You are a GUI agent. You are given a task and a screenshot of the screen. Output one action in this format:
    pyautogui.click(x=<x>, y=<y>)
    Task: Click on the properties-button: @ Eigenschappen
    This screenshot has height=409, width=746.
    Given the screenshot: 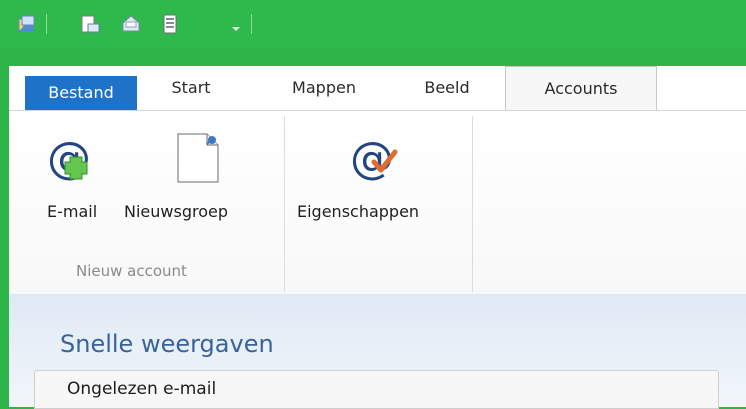 What is the action you would take?
    pyautogui.click(x=376, y=205)
    